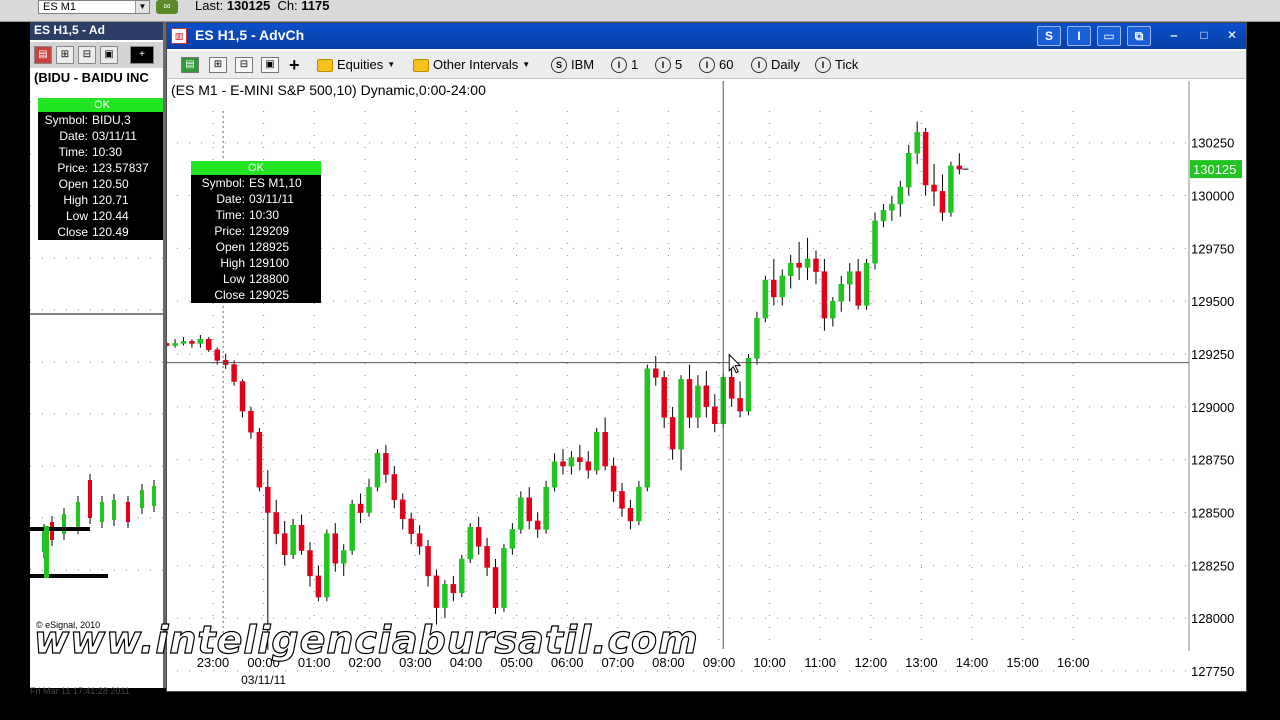 This screenshot has height=720, width=1280. Describe the element at coordinates (263, 680) in the screenshot. I see `x-date-label: 03/11/11` at that location.